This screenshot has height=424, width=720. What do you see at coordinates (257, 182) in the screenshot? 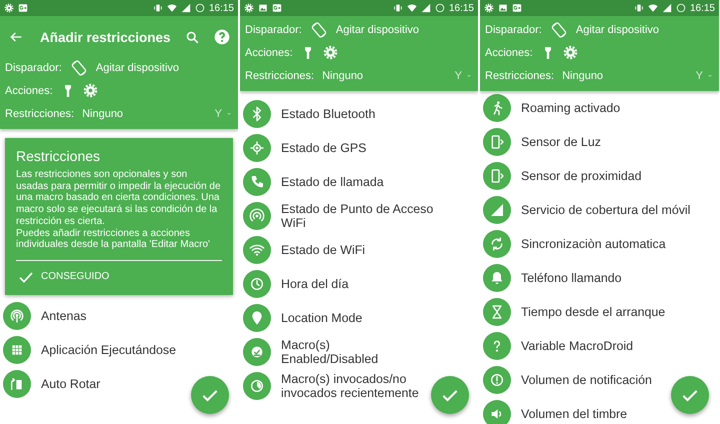
I see `phone-icon` at bounding box center [257, 182].